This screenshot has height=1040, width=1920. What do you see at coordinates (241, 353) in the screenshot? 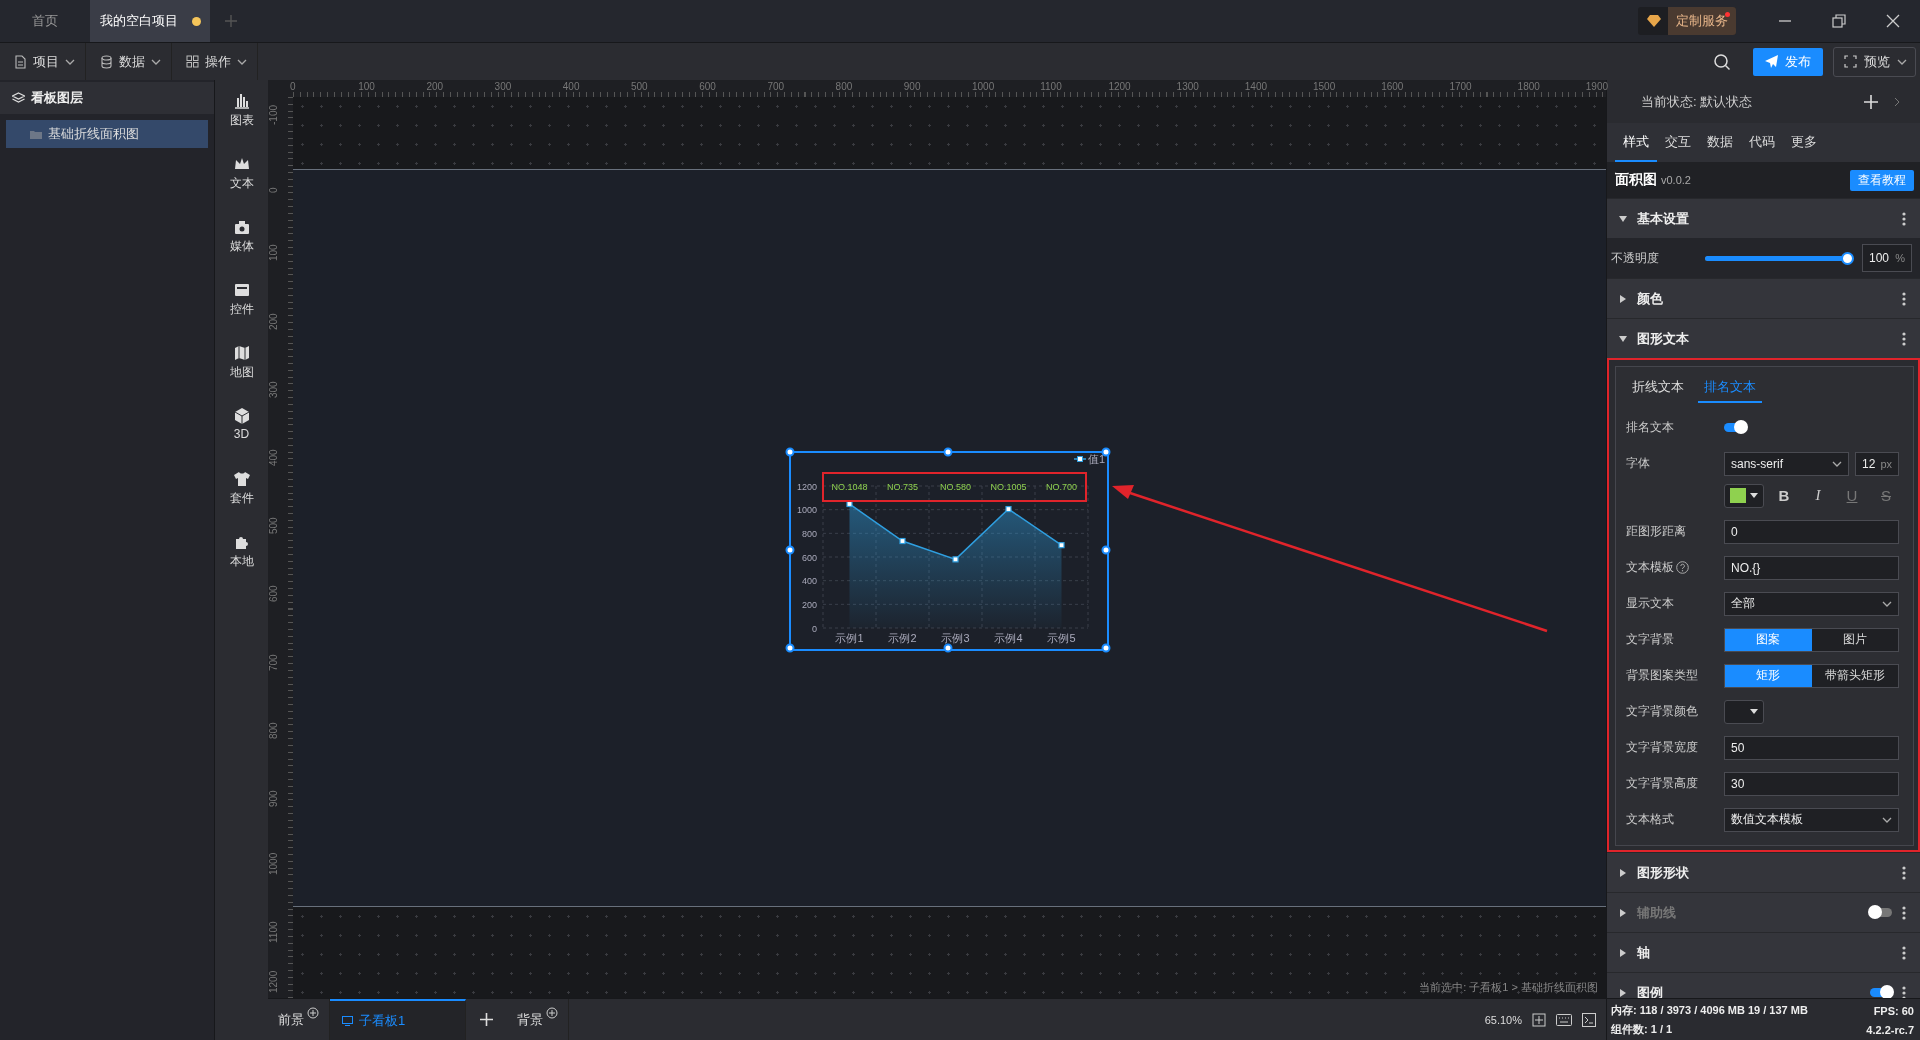
I see `map-icon` at bounding box center [241, 353].